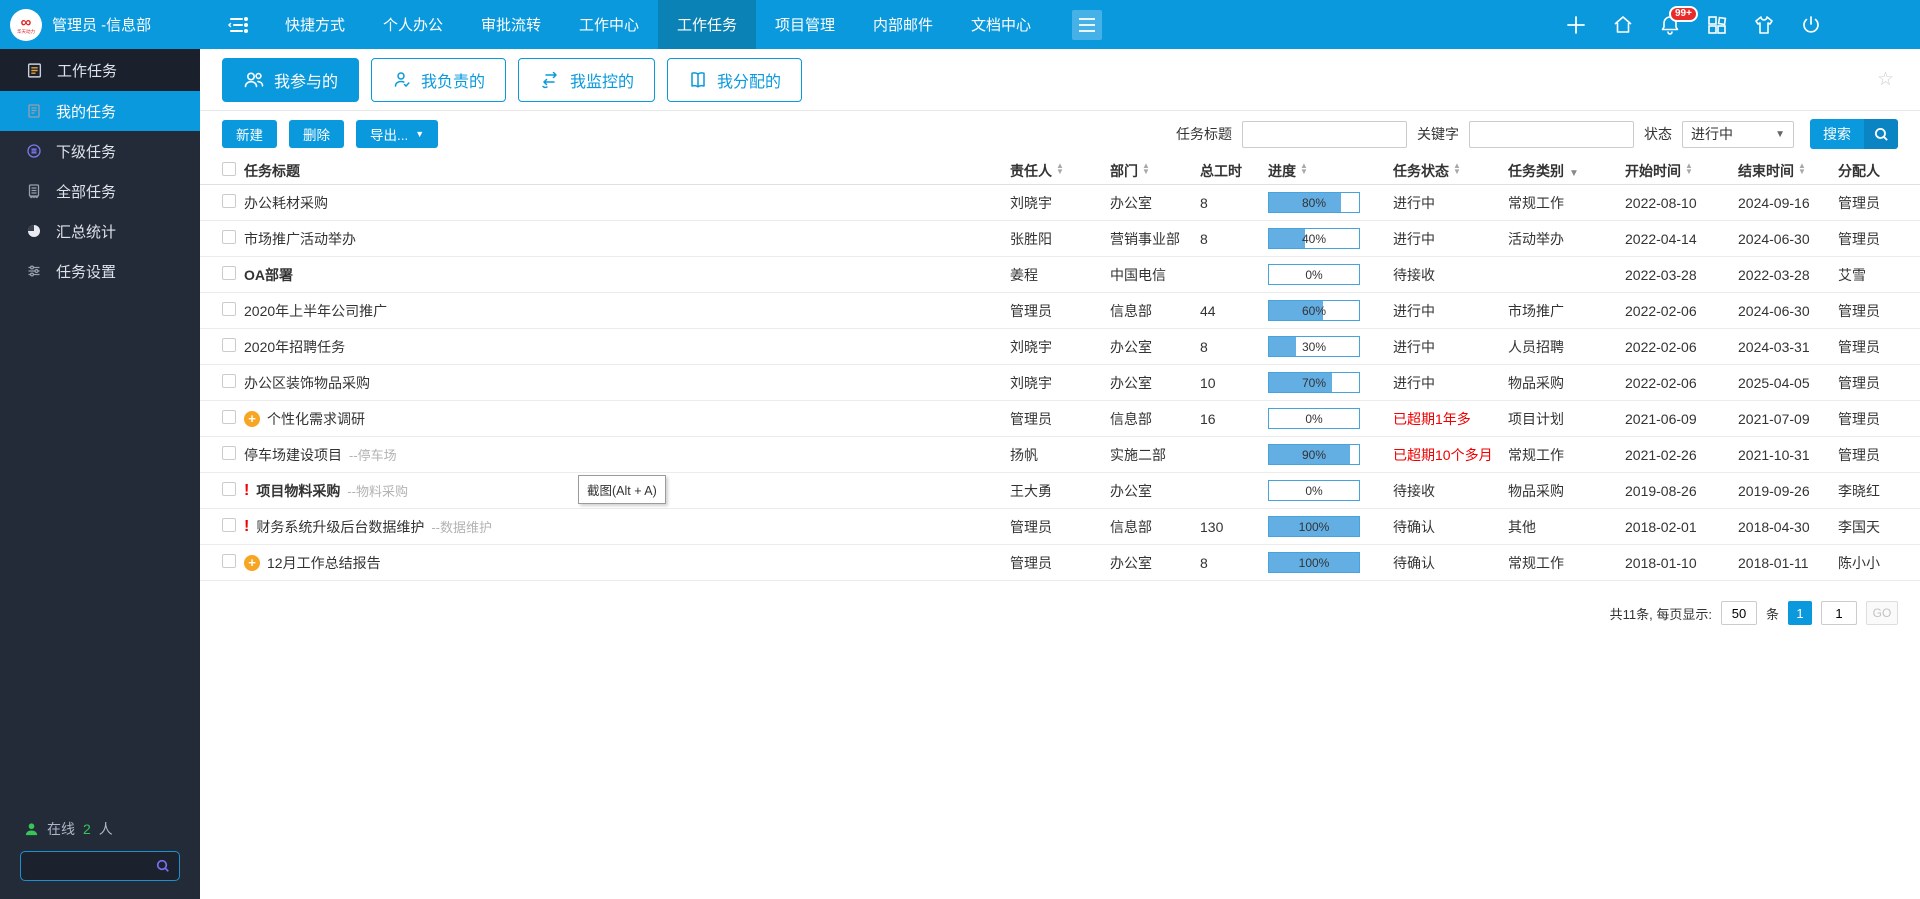 The image size is (1920, 899). What do you see at coordinates (1001, 24) in the screenshot?
I see `topnav-item: 文档中心` at bounding box center [1001, 24].